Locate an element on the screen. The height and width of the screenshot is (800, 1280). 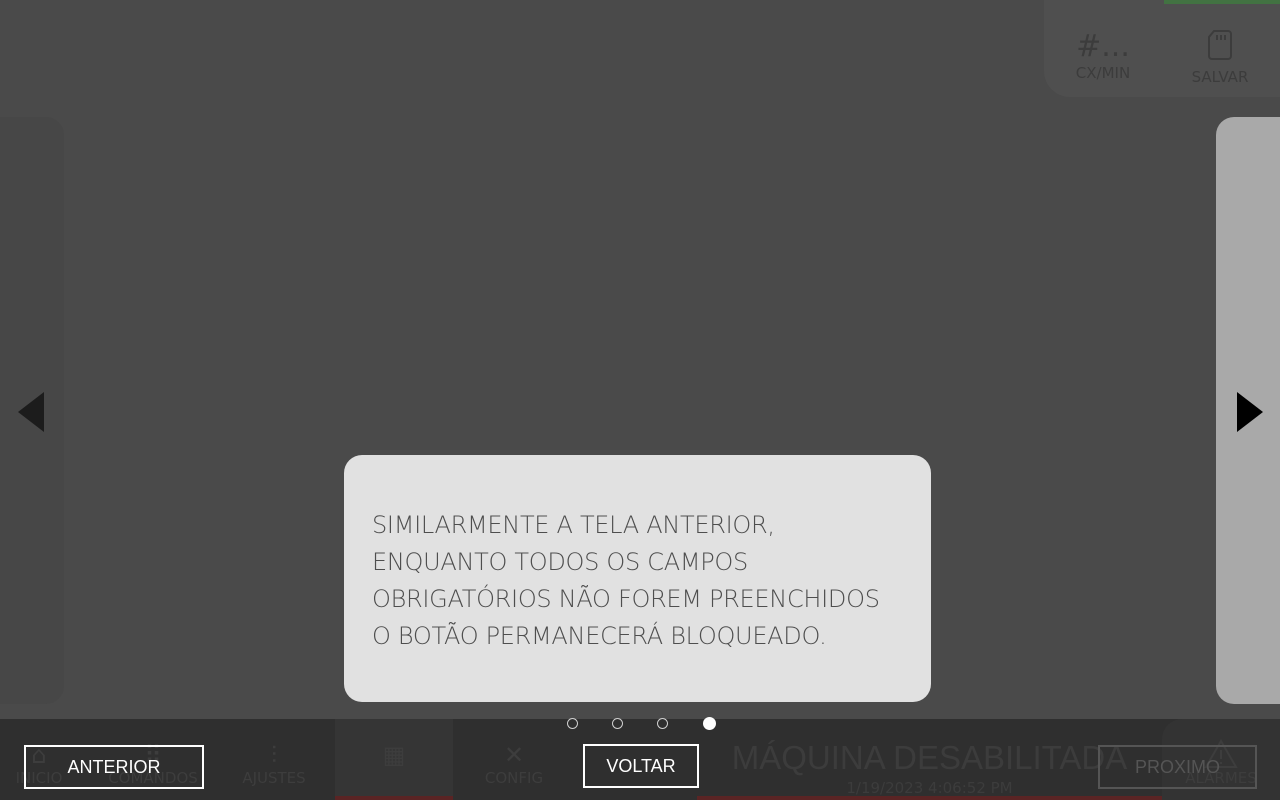
tools-icon: ✕ is located at coordinates (514, 755).